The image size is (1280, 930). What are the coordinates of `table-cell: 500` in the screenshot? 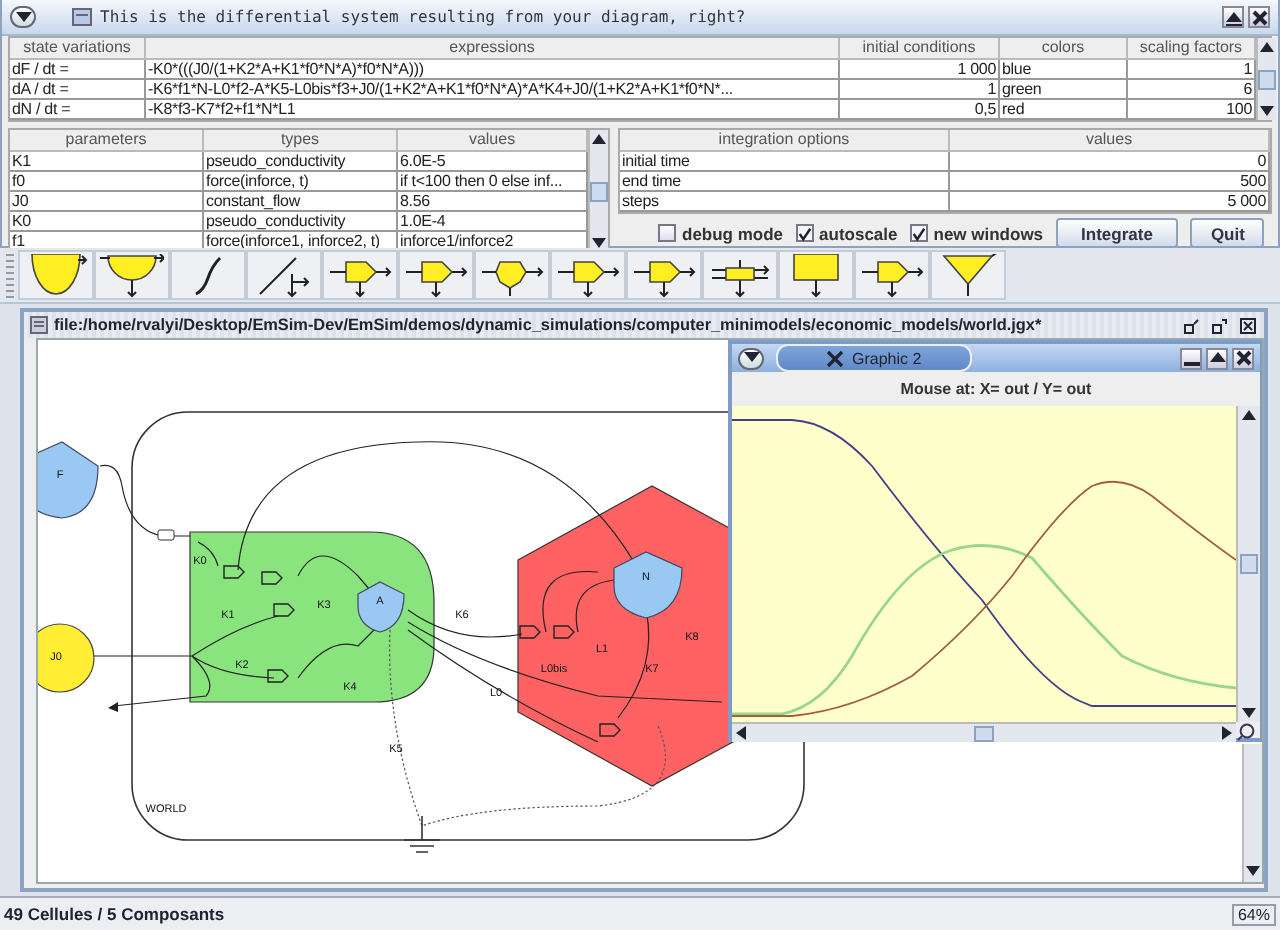 It's located at (1110, 182).